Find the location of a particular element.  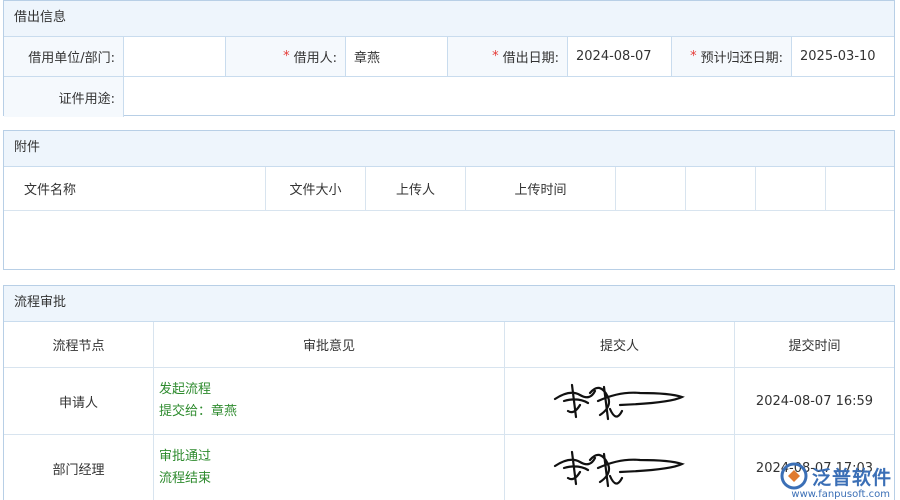

col-uploader: 上传人 is located at coordinates (416, 188).